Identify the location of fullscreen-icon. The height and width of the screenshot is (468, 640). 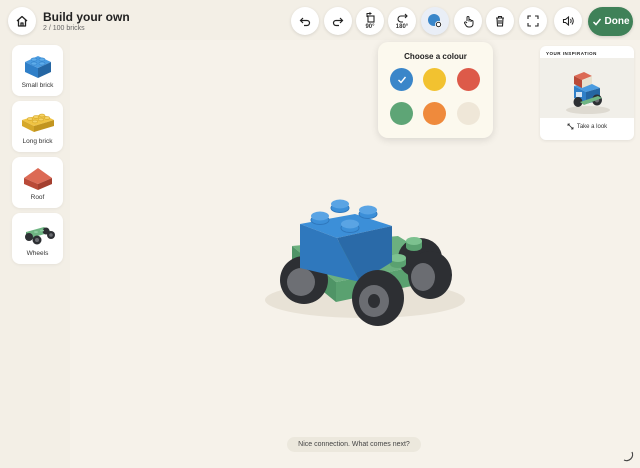
(533, 21).